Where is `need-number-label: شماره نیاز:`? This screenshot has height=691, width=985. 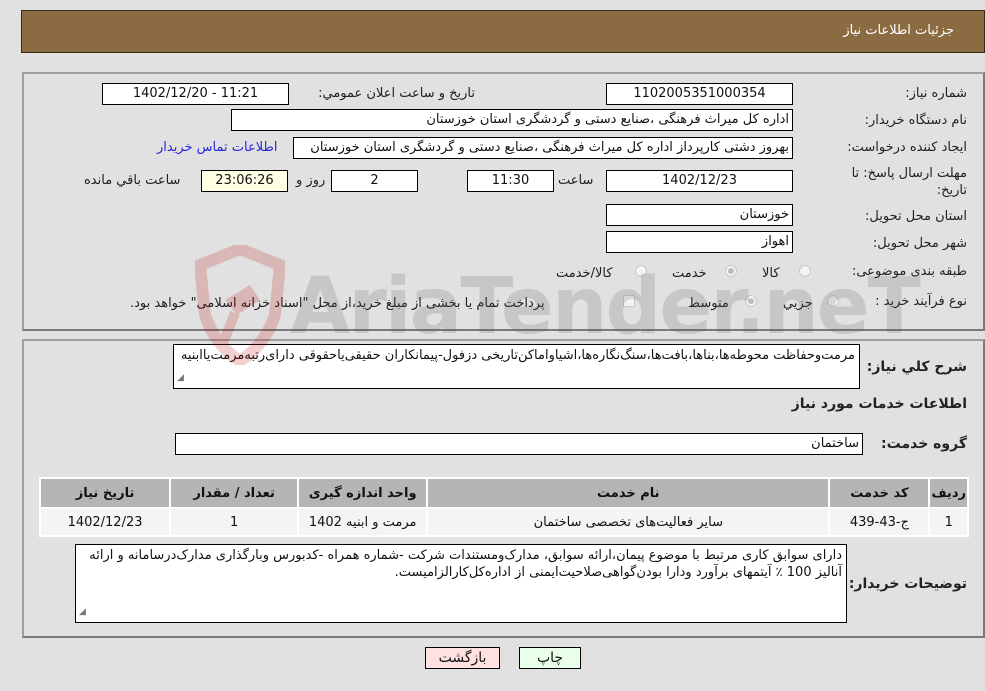 need-number-label: شماره نیاز: is located at coordinates (936, 93).